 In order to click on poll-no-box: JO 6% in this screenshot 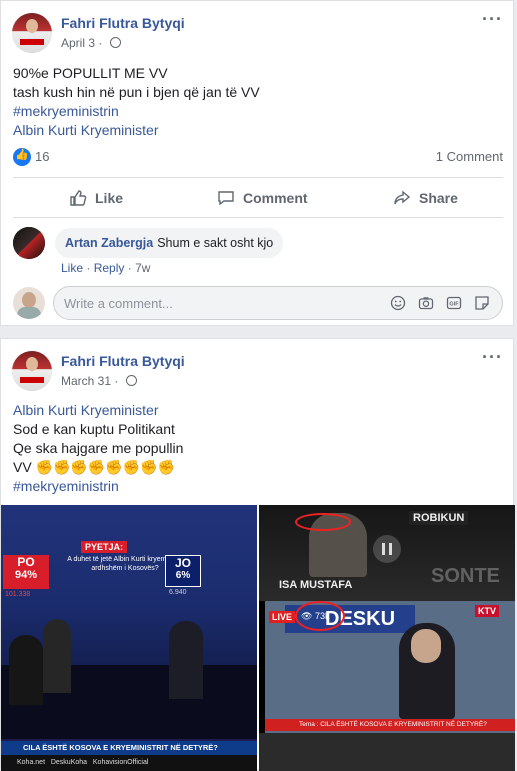, I will do `click(183, 571)`.